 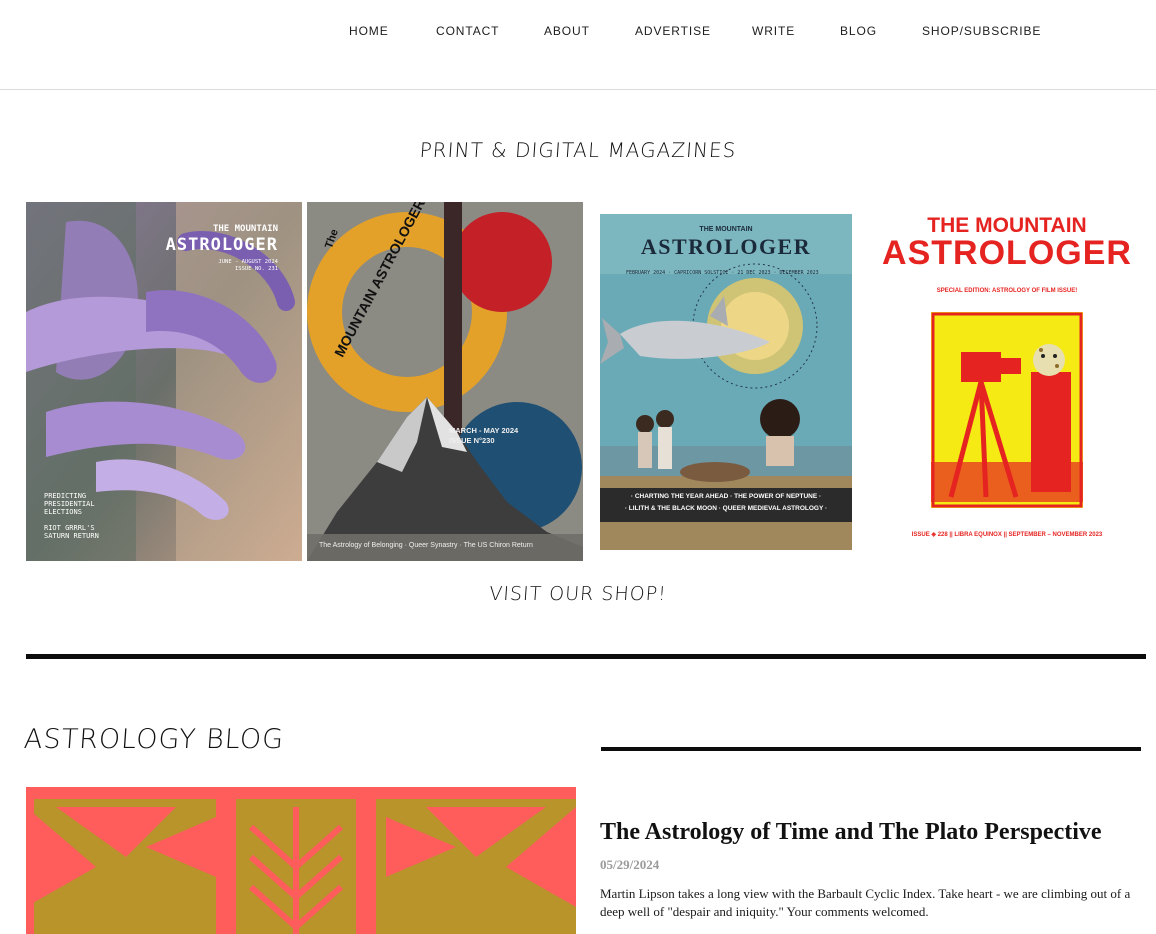 What do you see at coordinates (981, 31) in the screenshot?
I see `nav-shop-subscribe: SHOP/SUBSCRIBE` at bounding box center [981, 31].